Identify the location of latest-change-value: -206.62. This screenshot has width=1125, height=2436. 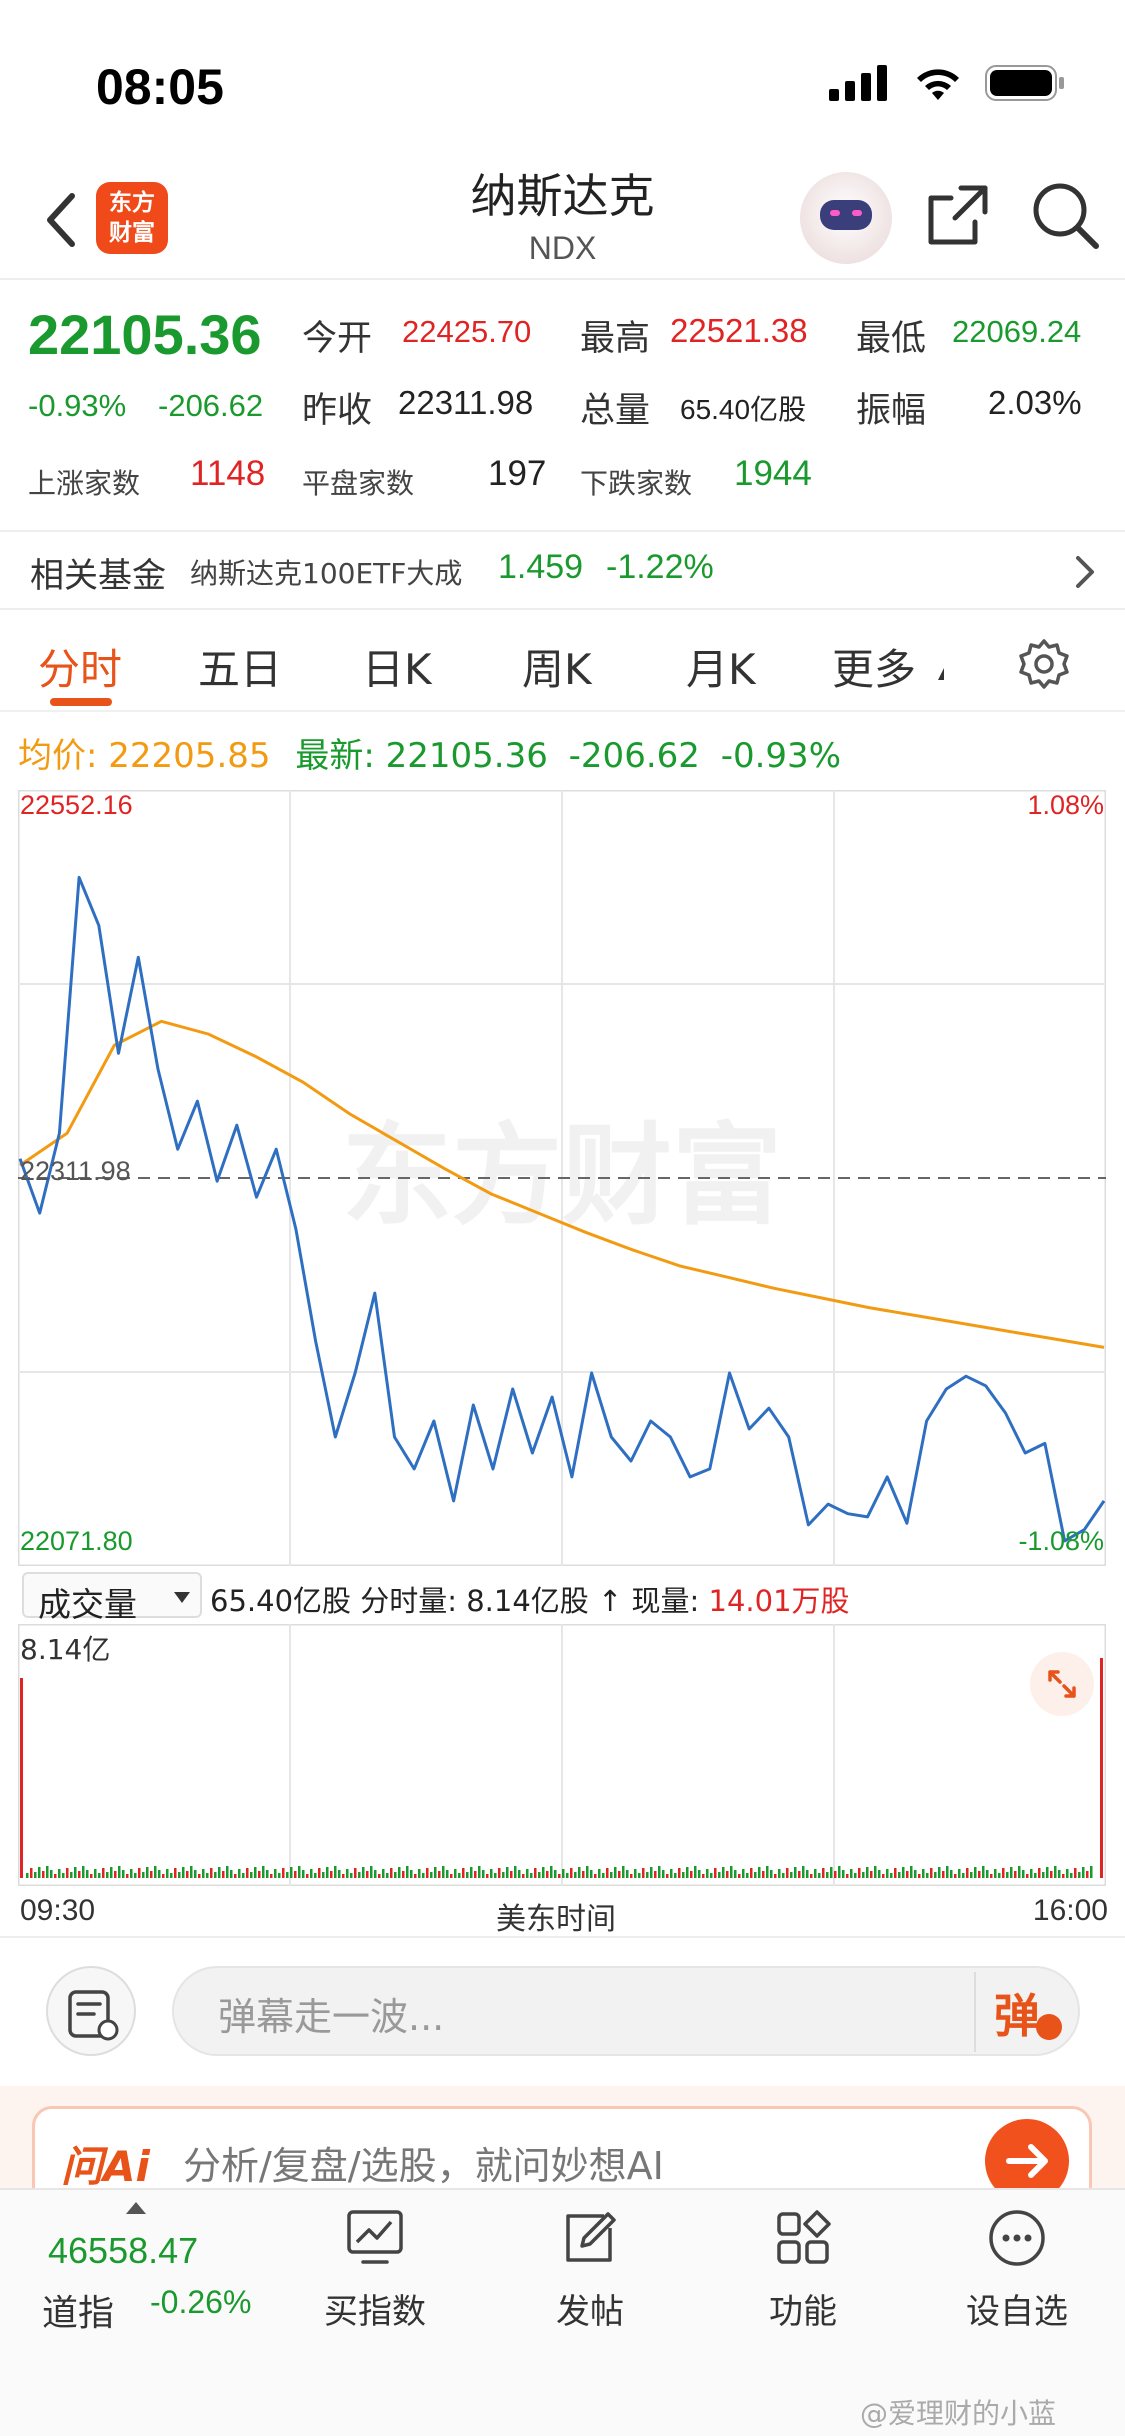
(634, 756).